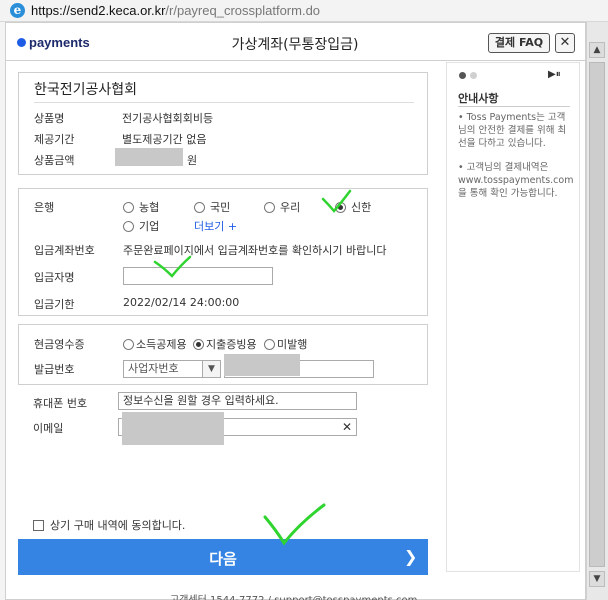  Describe the element at coordinates (172, 266) in the screenshot. I see `check-mark-depositor` at that location.